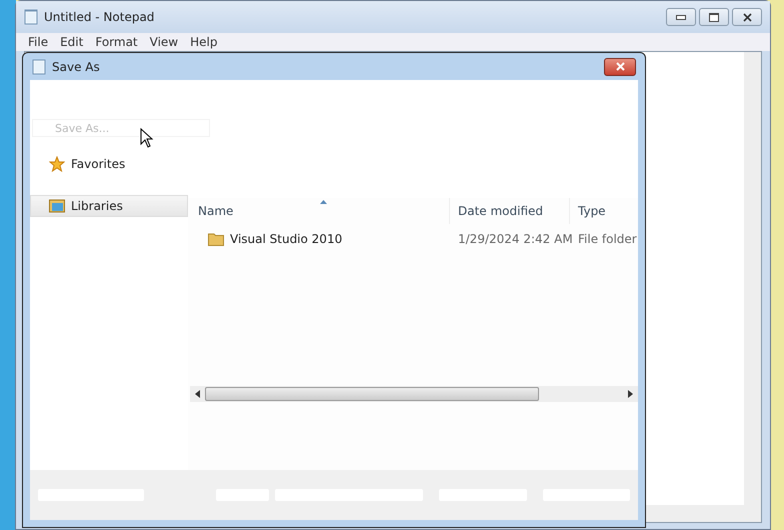  I want to click on menu-item: Format, so click(116, 42).